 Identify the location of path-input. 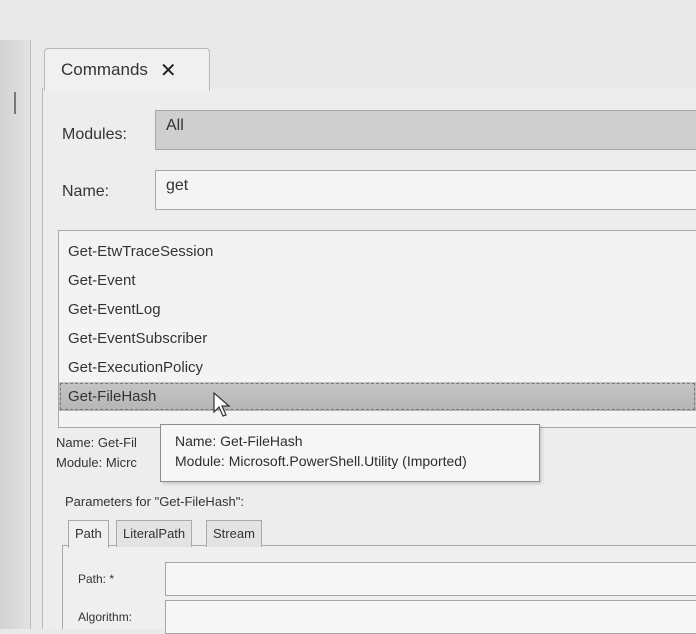
(430, 579).